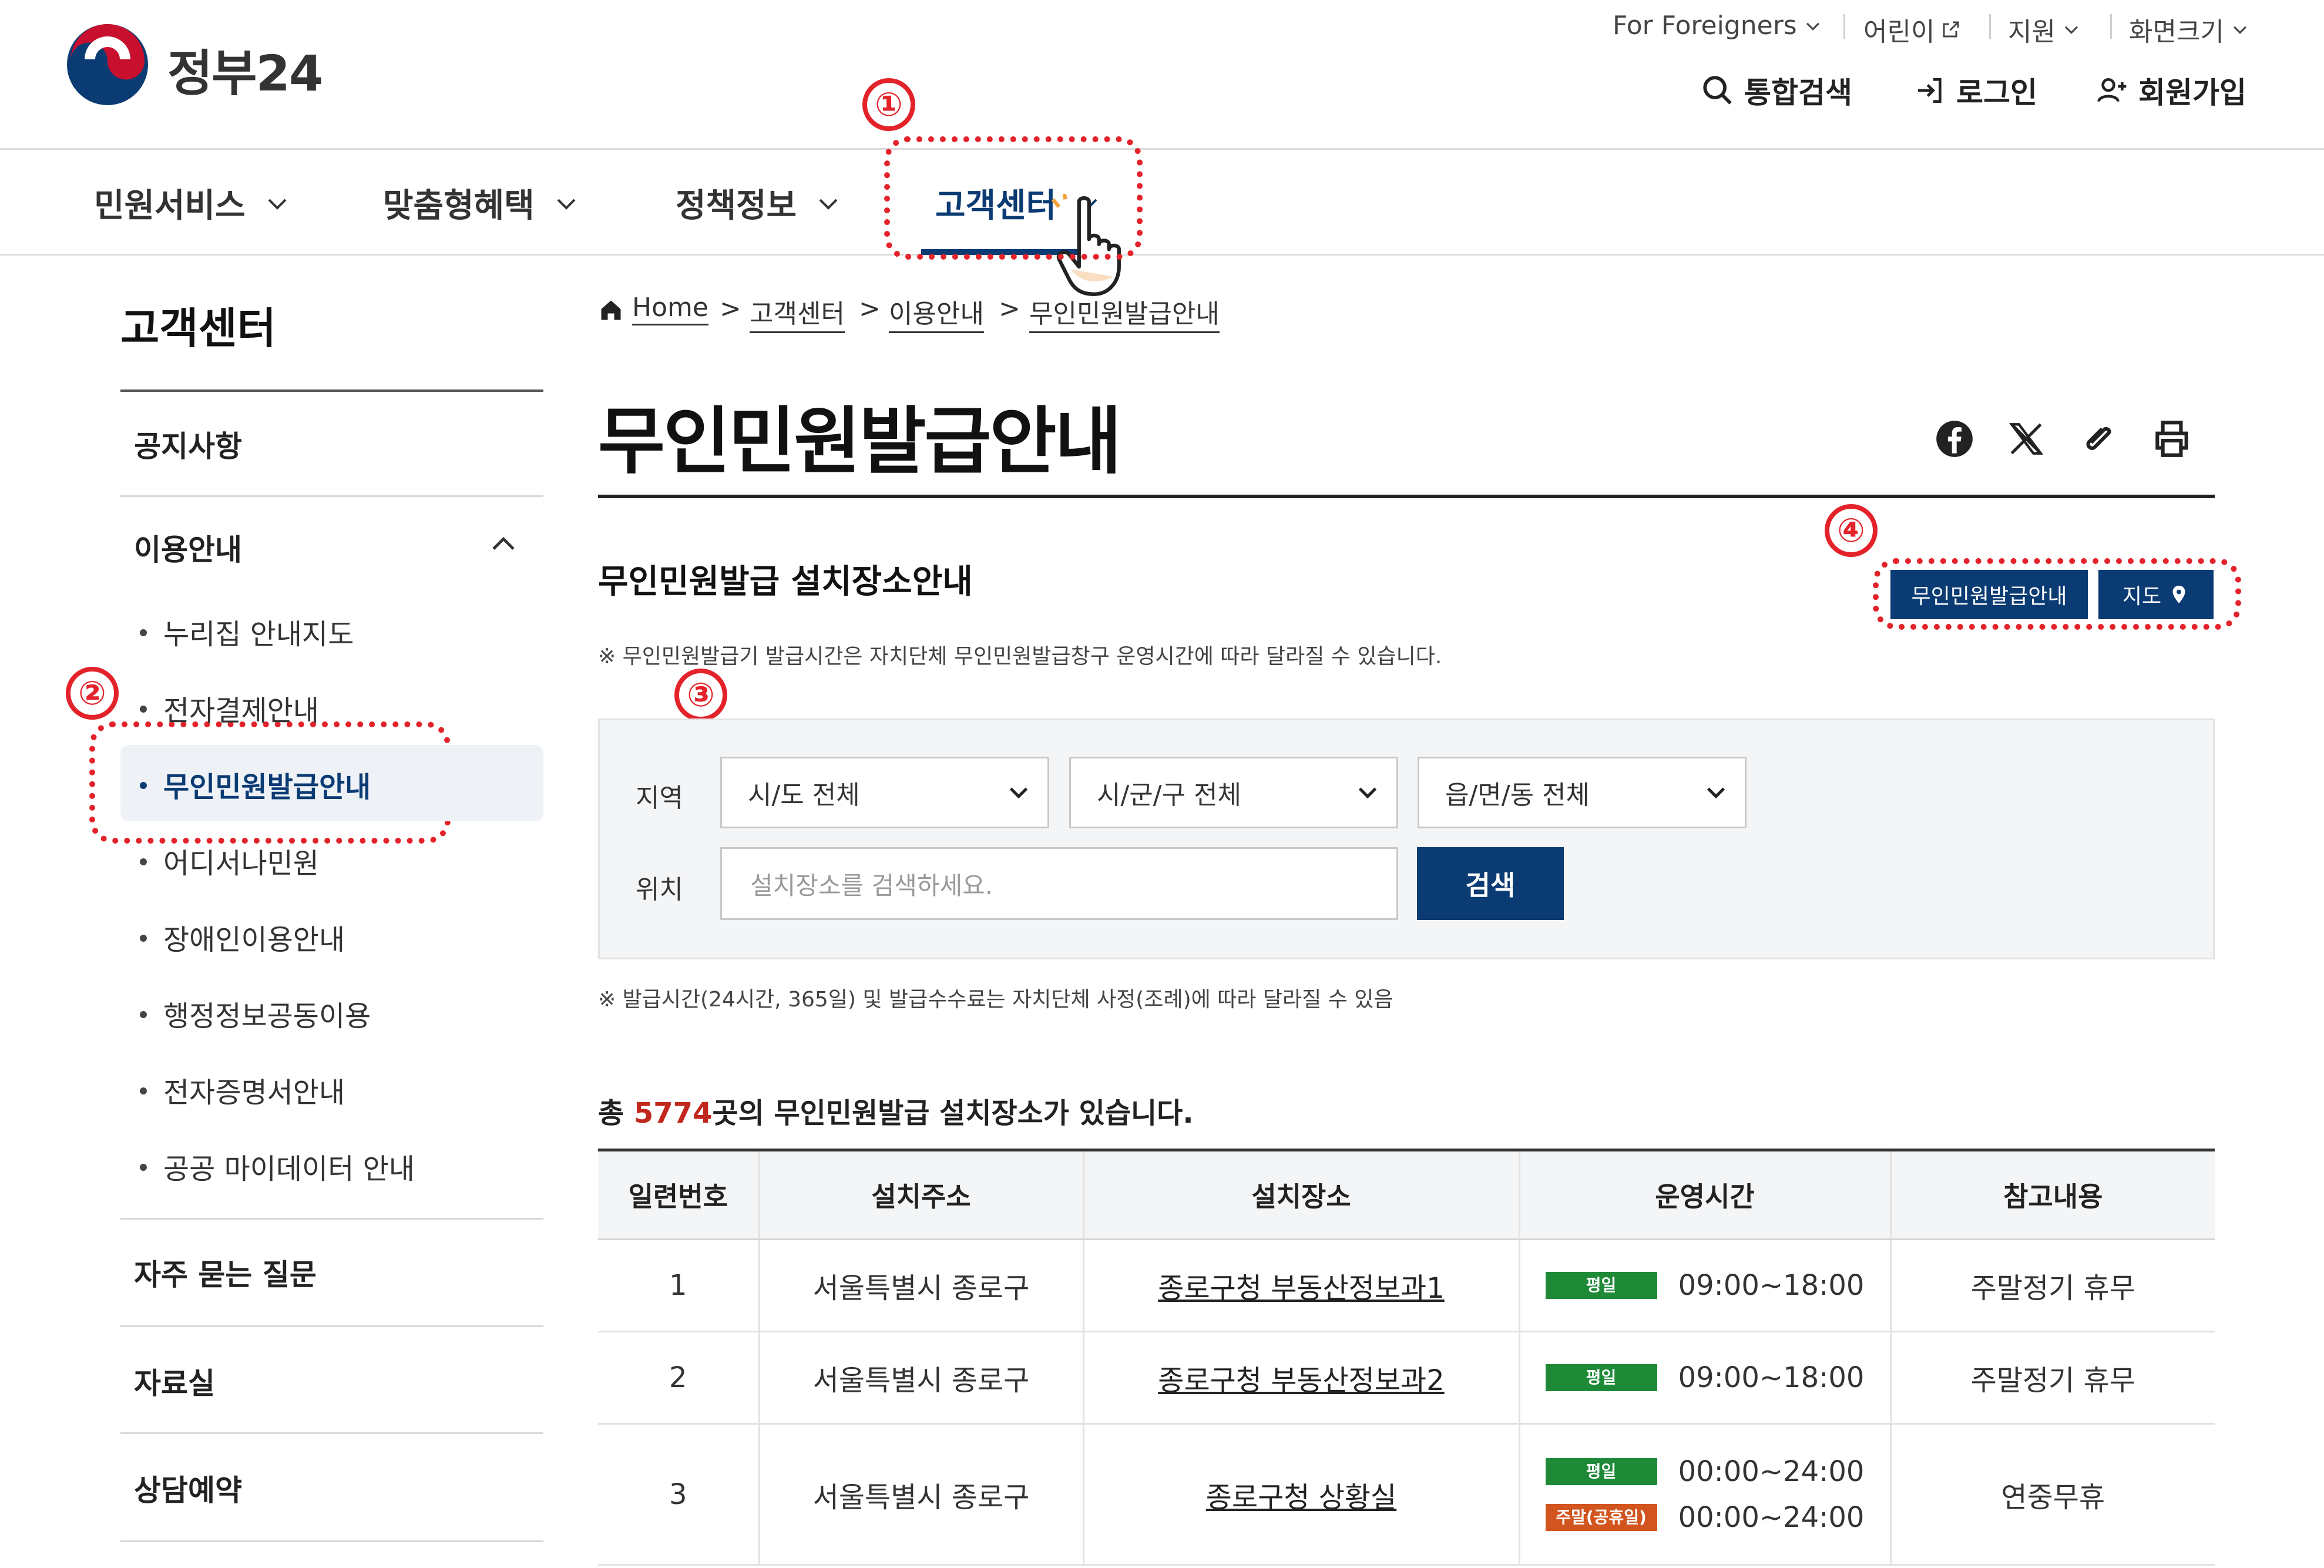  Describe the element at coordinates (1705, 1285) in the screenshot. I see `hours-line: 평일 09:00~18:00` at that location.